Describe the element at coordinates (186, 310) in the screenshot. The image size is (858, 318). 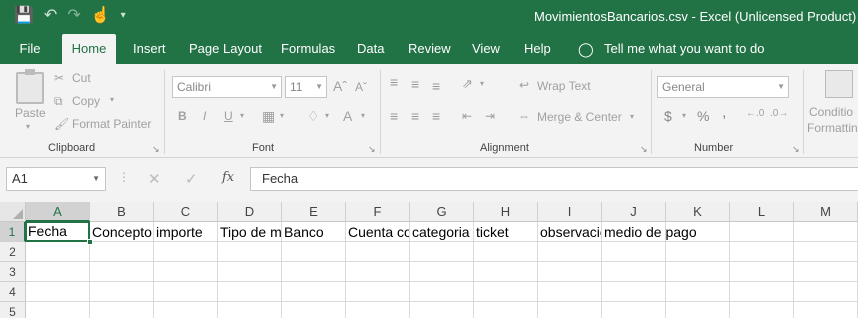
I see `cell-c5` at that location.